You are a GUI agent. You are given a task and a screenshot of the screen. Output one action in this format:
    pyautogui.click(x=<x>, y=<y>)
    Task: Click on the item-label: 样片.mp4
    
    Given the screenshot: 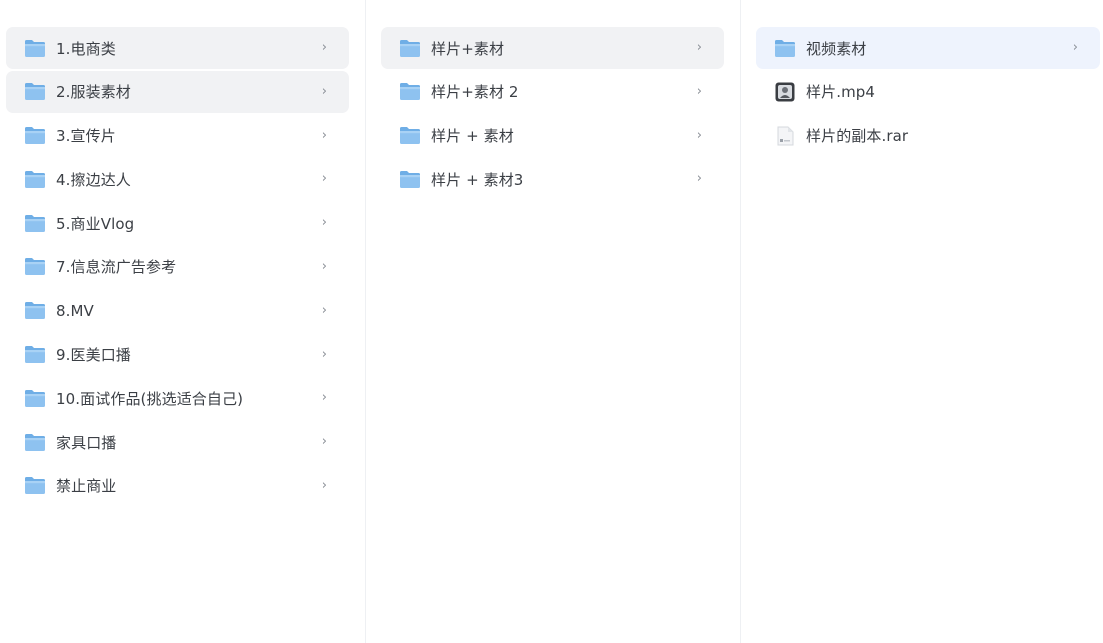 What is the action you would take?
    pyautogui.click(x=841, y=92)
    